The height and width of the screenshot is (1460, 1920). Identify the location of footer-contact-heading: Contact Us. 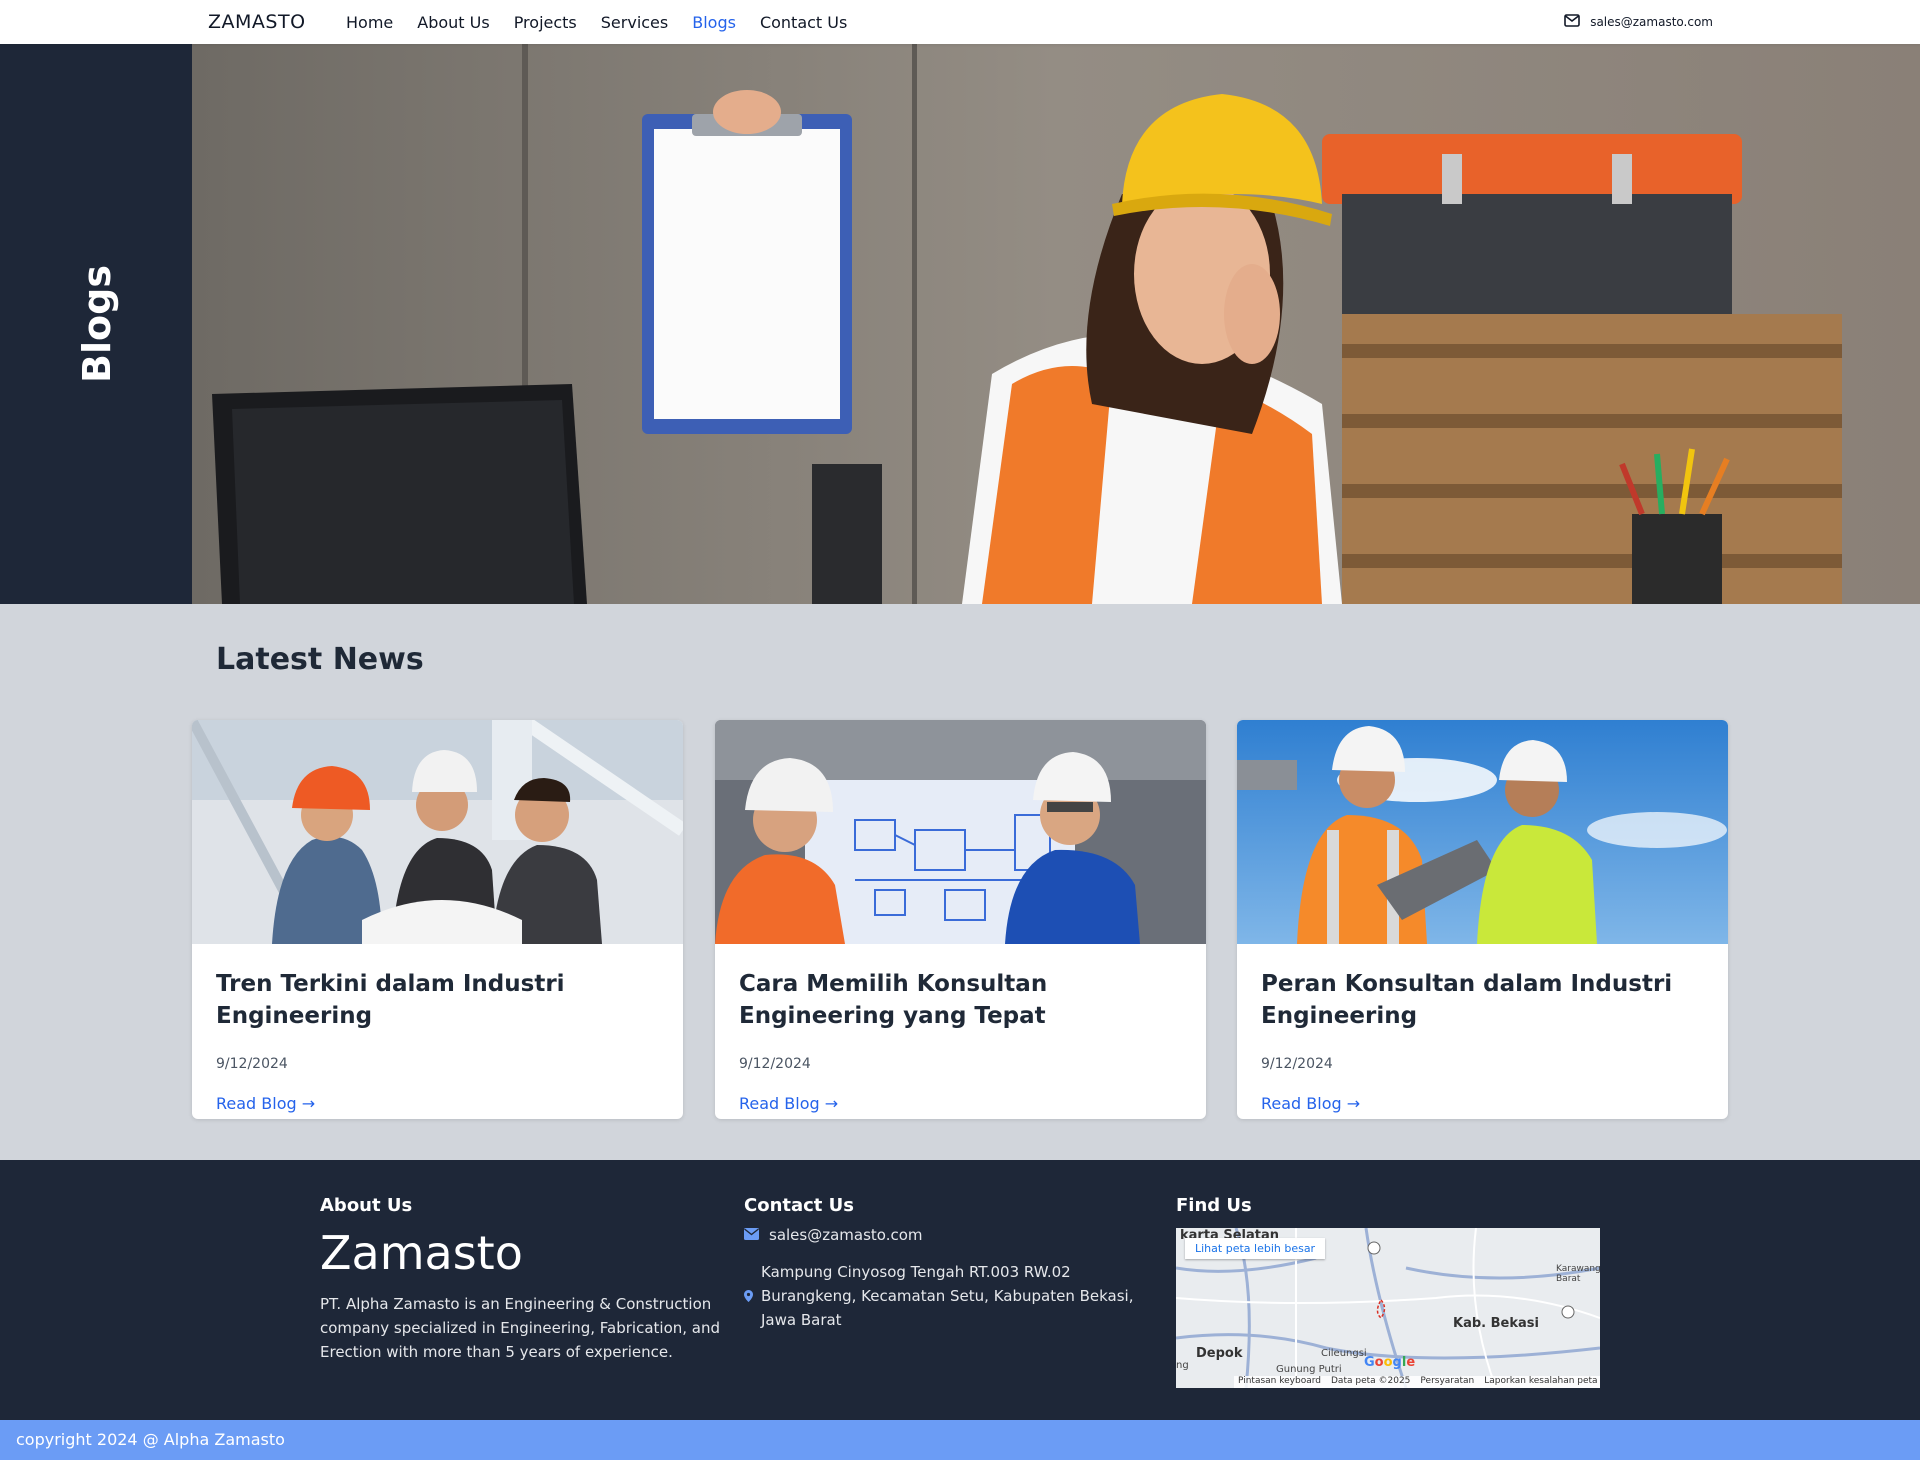
(799, 1205).